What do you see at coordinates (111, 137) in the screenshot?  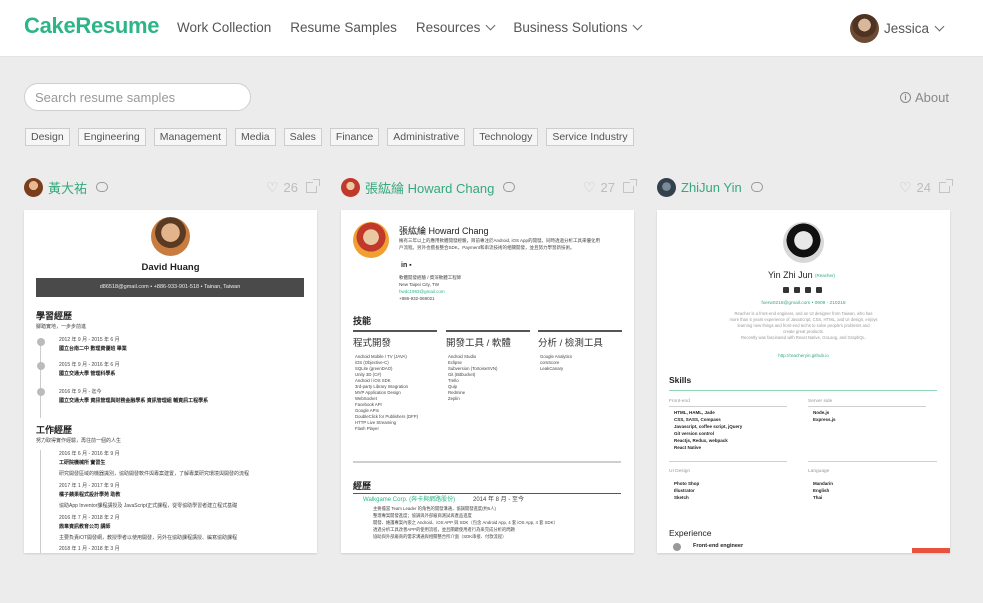 I see `tag-engineering: Engineering` at bounding box center [111, 137].